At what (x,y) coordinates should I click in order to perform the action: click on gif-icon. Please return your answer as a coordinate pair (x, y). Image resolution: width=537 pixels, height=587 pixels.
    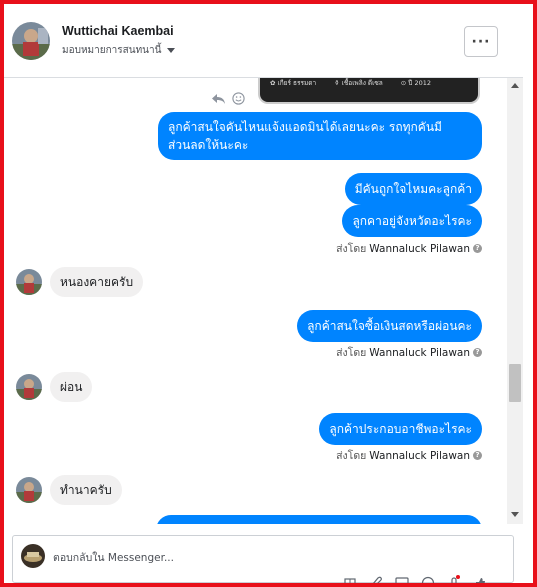
    Looking at the image, I should click on (402, 579).